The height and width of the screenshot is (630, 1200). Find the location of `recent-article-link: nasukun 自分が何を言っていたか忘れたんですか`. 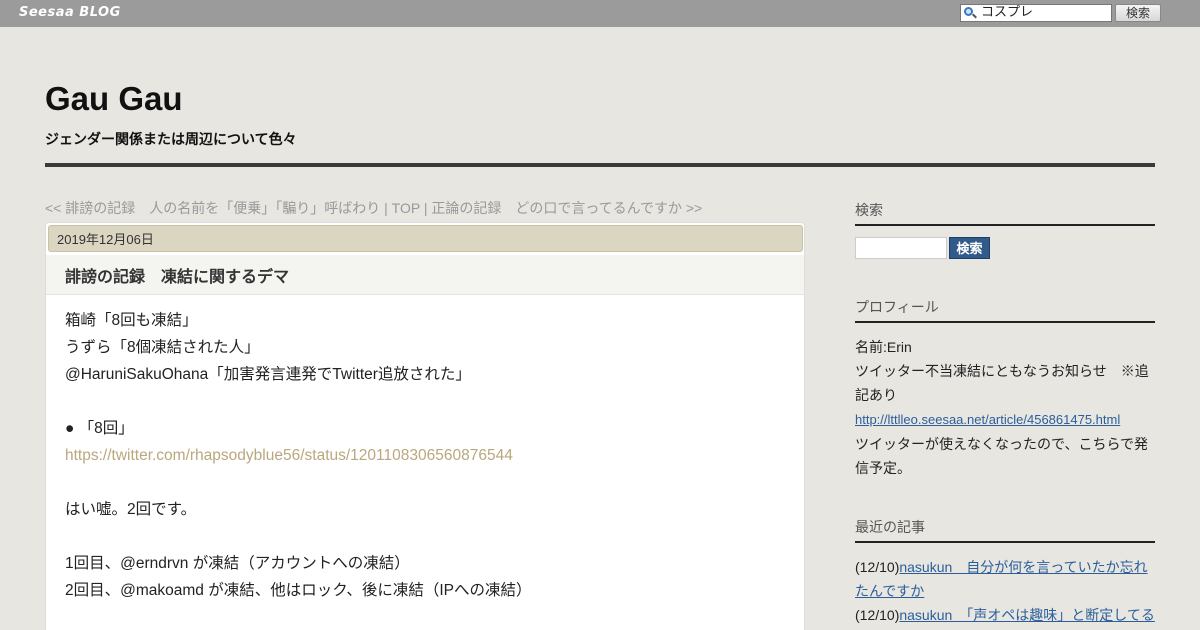

recent-article-link: nasukun 自分が何を言っていたか忘れたんですか is located at coordinates (1001, 579).